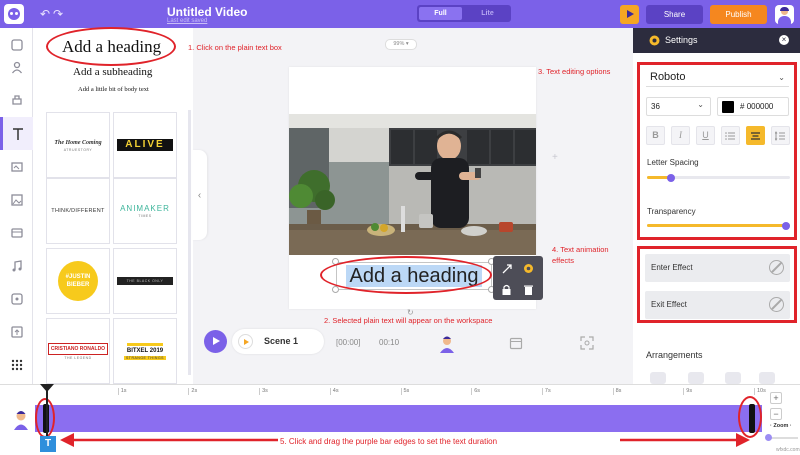  I want to click on scene-play-icon, so click(245, 341).